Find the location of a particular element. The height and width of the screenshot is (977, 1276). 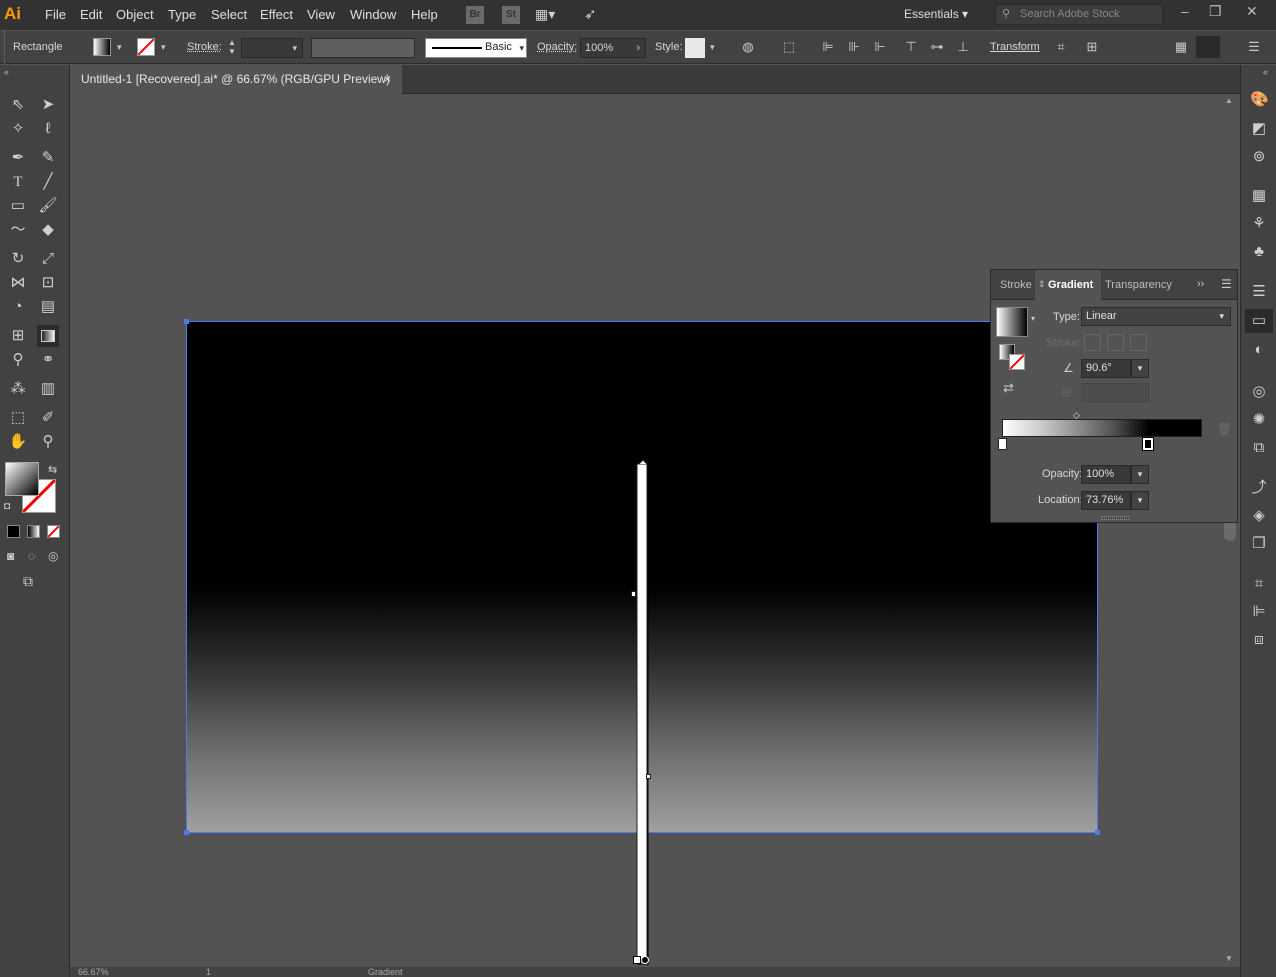

control-bar-grip is located at coordinates (5, 47).